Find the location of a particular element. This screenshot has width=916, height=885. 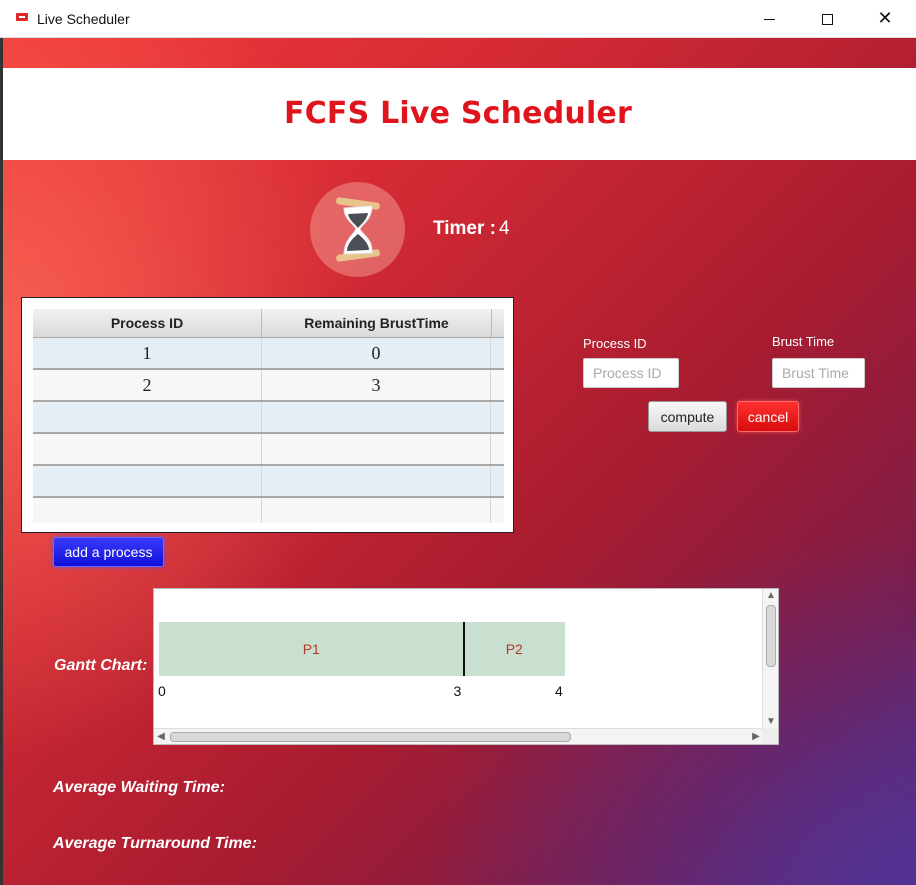

gantt-segment-p1: P1 is located at coordinates (311, 649).